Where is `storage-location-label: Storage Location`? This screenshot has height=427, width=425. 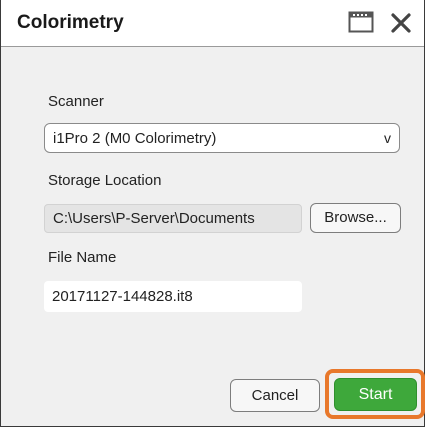 storage-location-label: Storage Location is located at coordinates (105, 180).